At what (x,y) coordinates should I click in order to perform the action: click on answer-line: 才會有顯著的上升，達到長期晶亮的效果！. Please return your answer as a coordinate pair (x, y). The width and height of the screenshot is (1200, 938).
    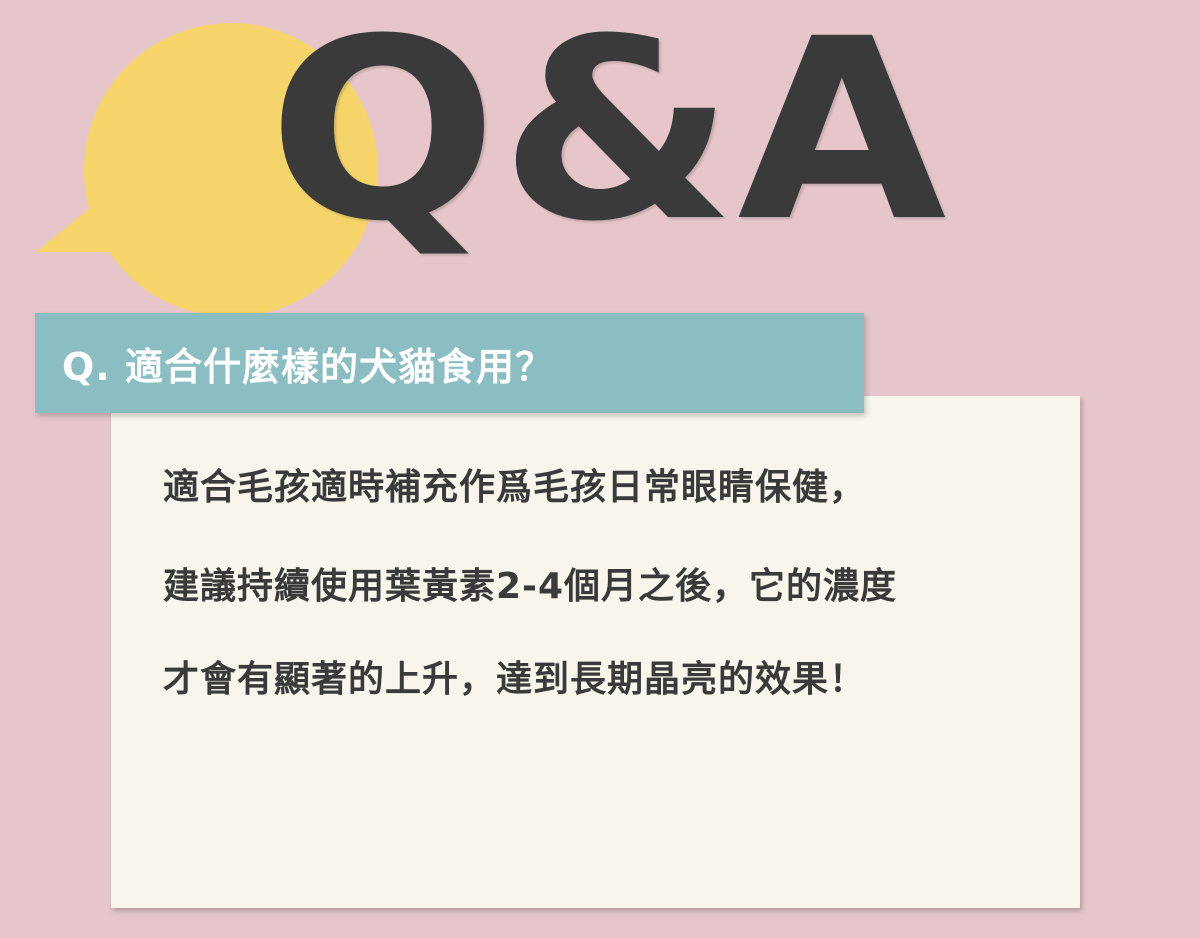
    Looking at the image, I should click on (515, 679).